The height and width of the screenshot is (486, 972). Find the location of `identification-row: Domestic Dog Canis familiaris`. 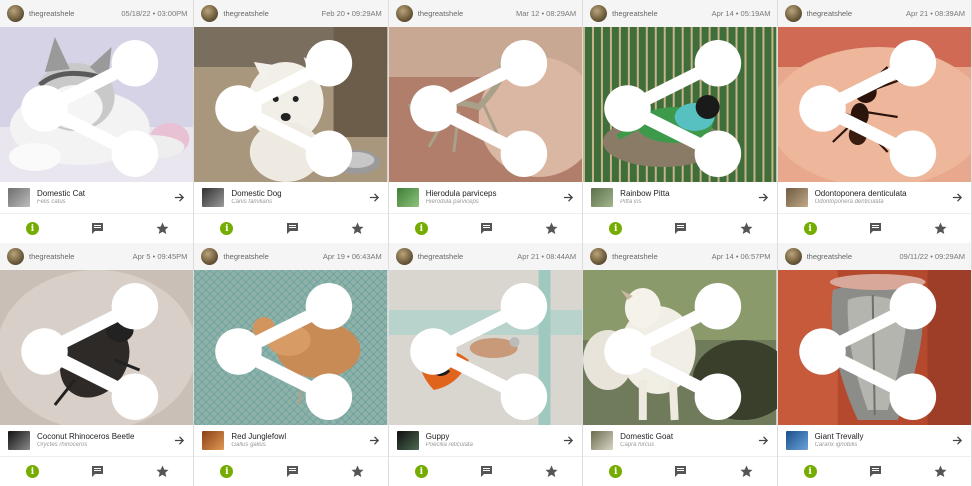

identification-row: Domestic Dog Canis familiaris is located at coordinates (291, 197).